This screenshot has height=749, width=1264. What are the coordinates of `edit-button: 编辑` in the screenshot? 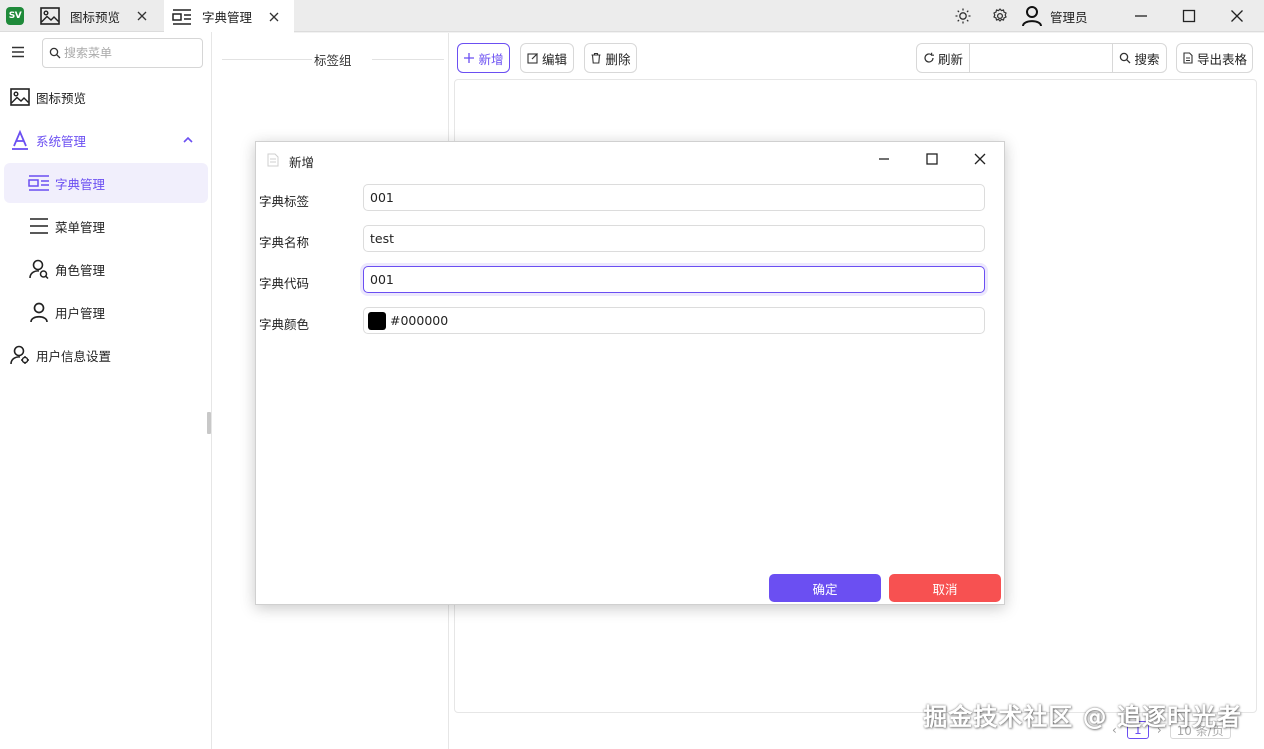 It's located at (547, 58).